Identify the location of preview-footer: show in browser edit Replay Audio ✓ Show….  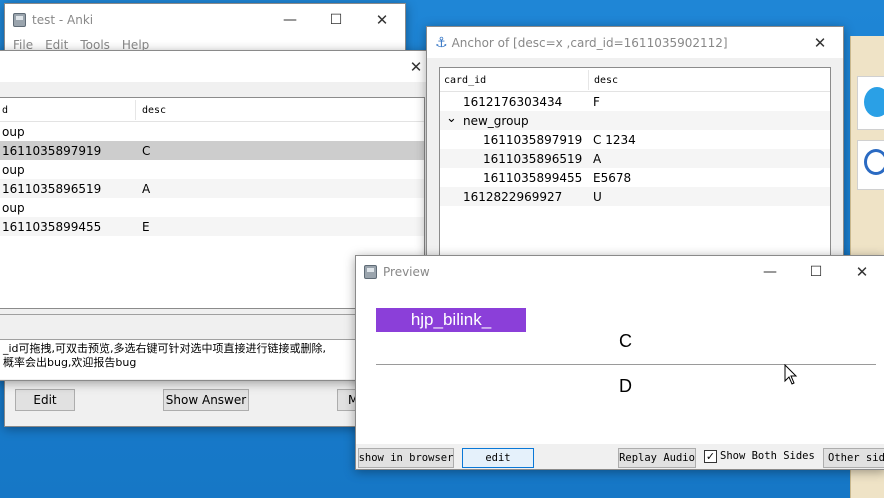
(620, 456).